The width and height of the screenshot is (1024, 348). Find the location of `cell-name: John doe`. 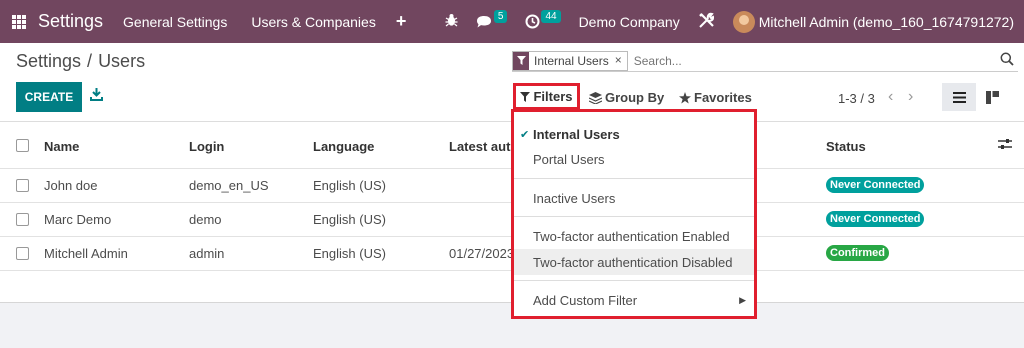

cell-name: John doe is located at coordinates (71, 185).